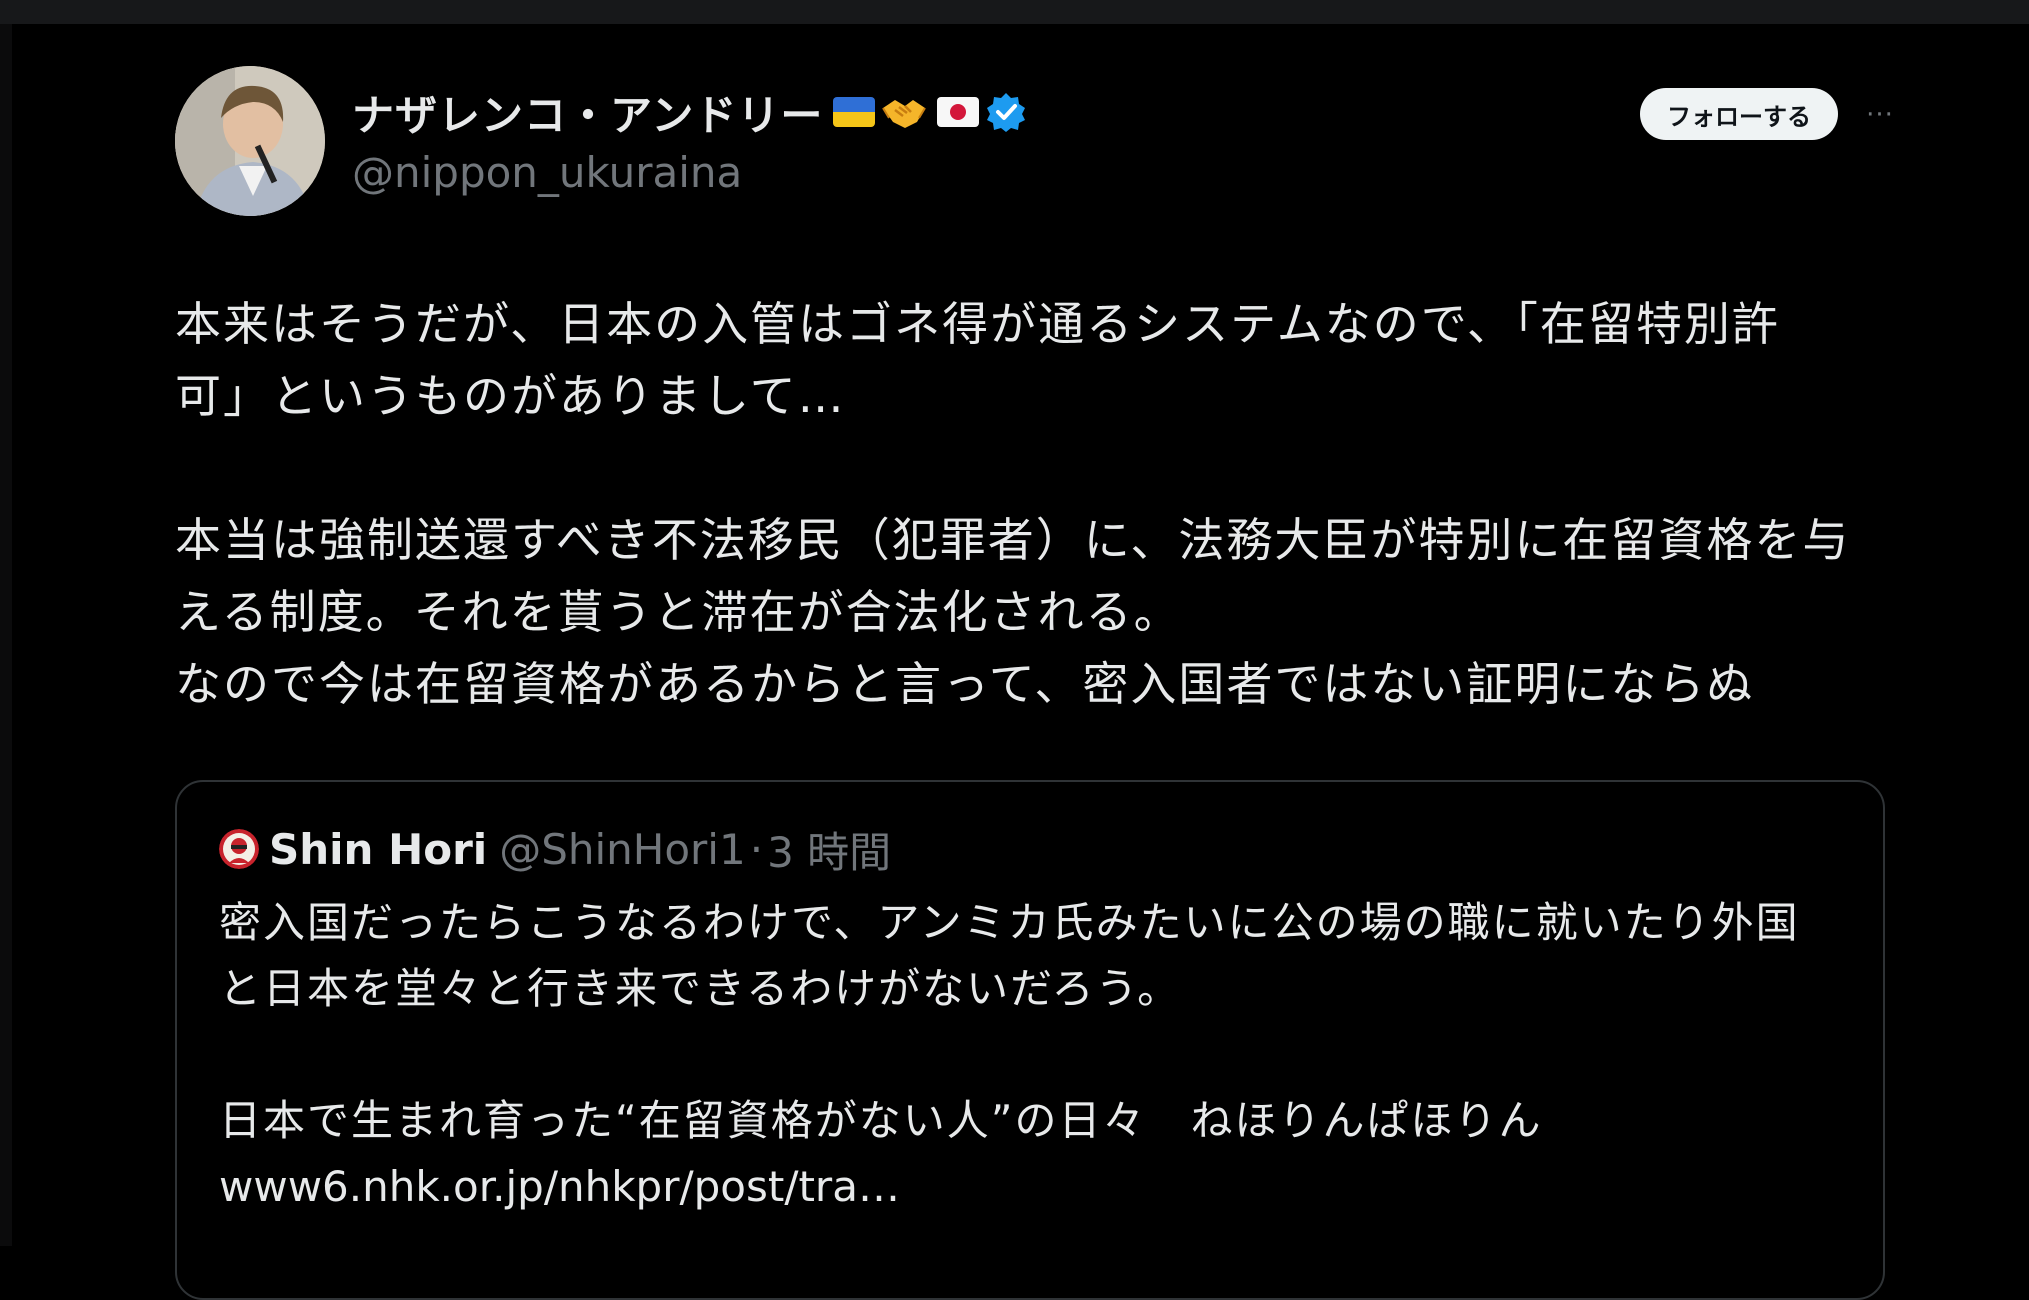 This screenshot has height=1300, width=2029. I want to click on quoted-text-line: と日本を堂々と行き来できるわけがないだろう。, so click(700, 988).